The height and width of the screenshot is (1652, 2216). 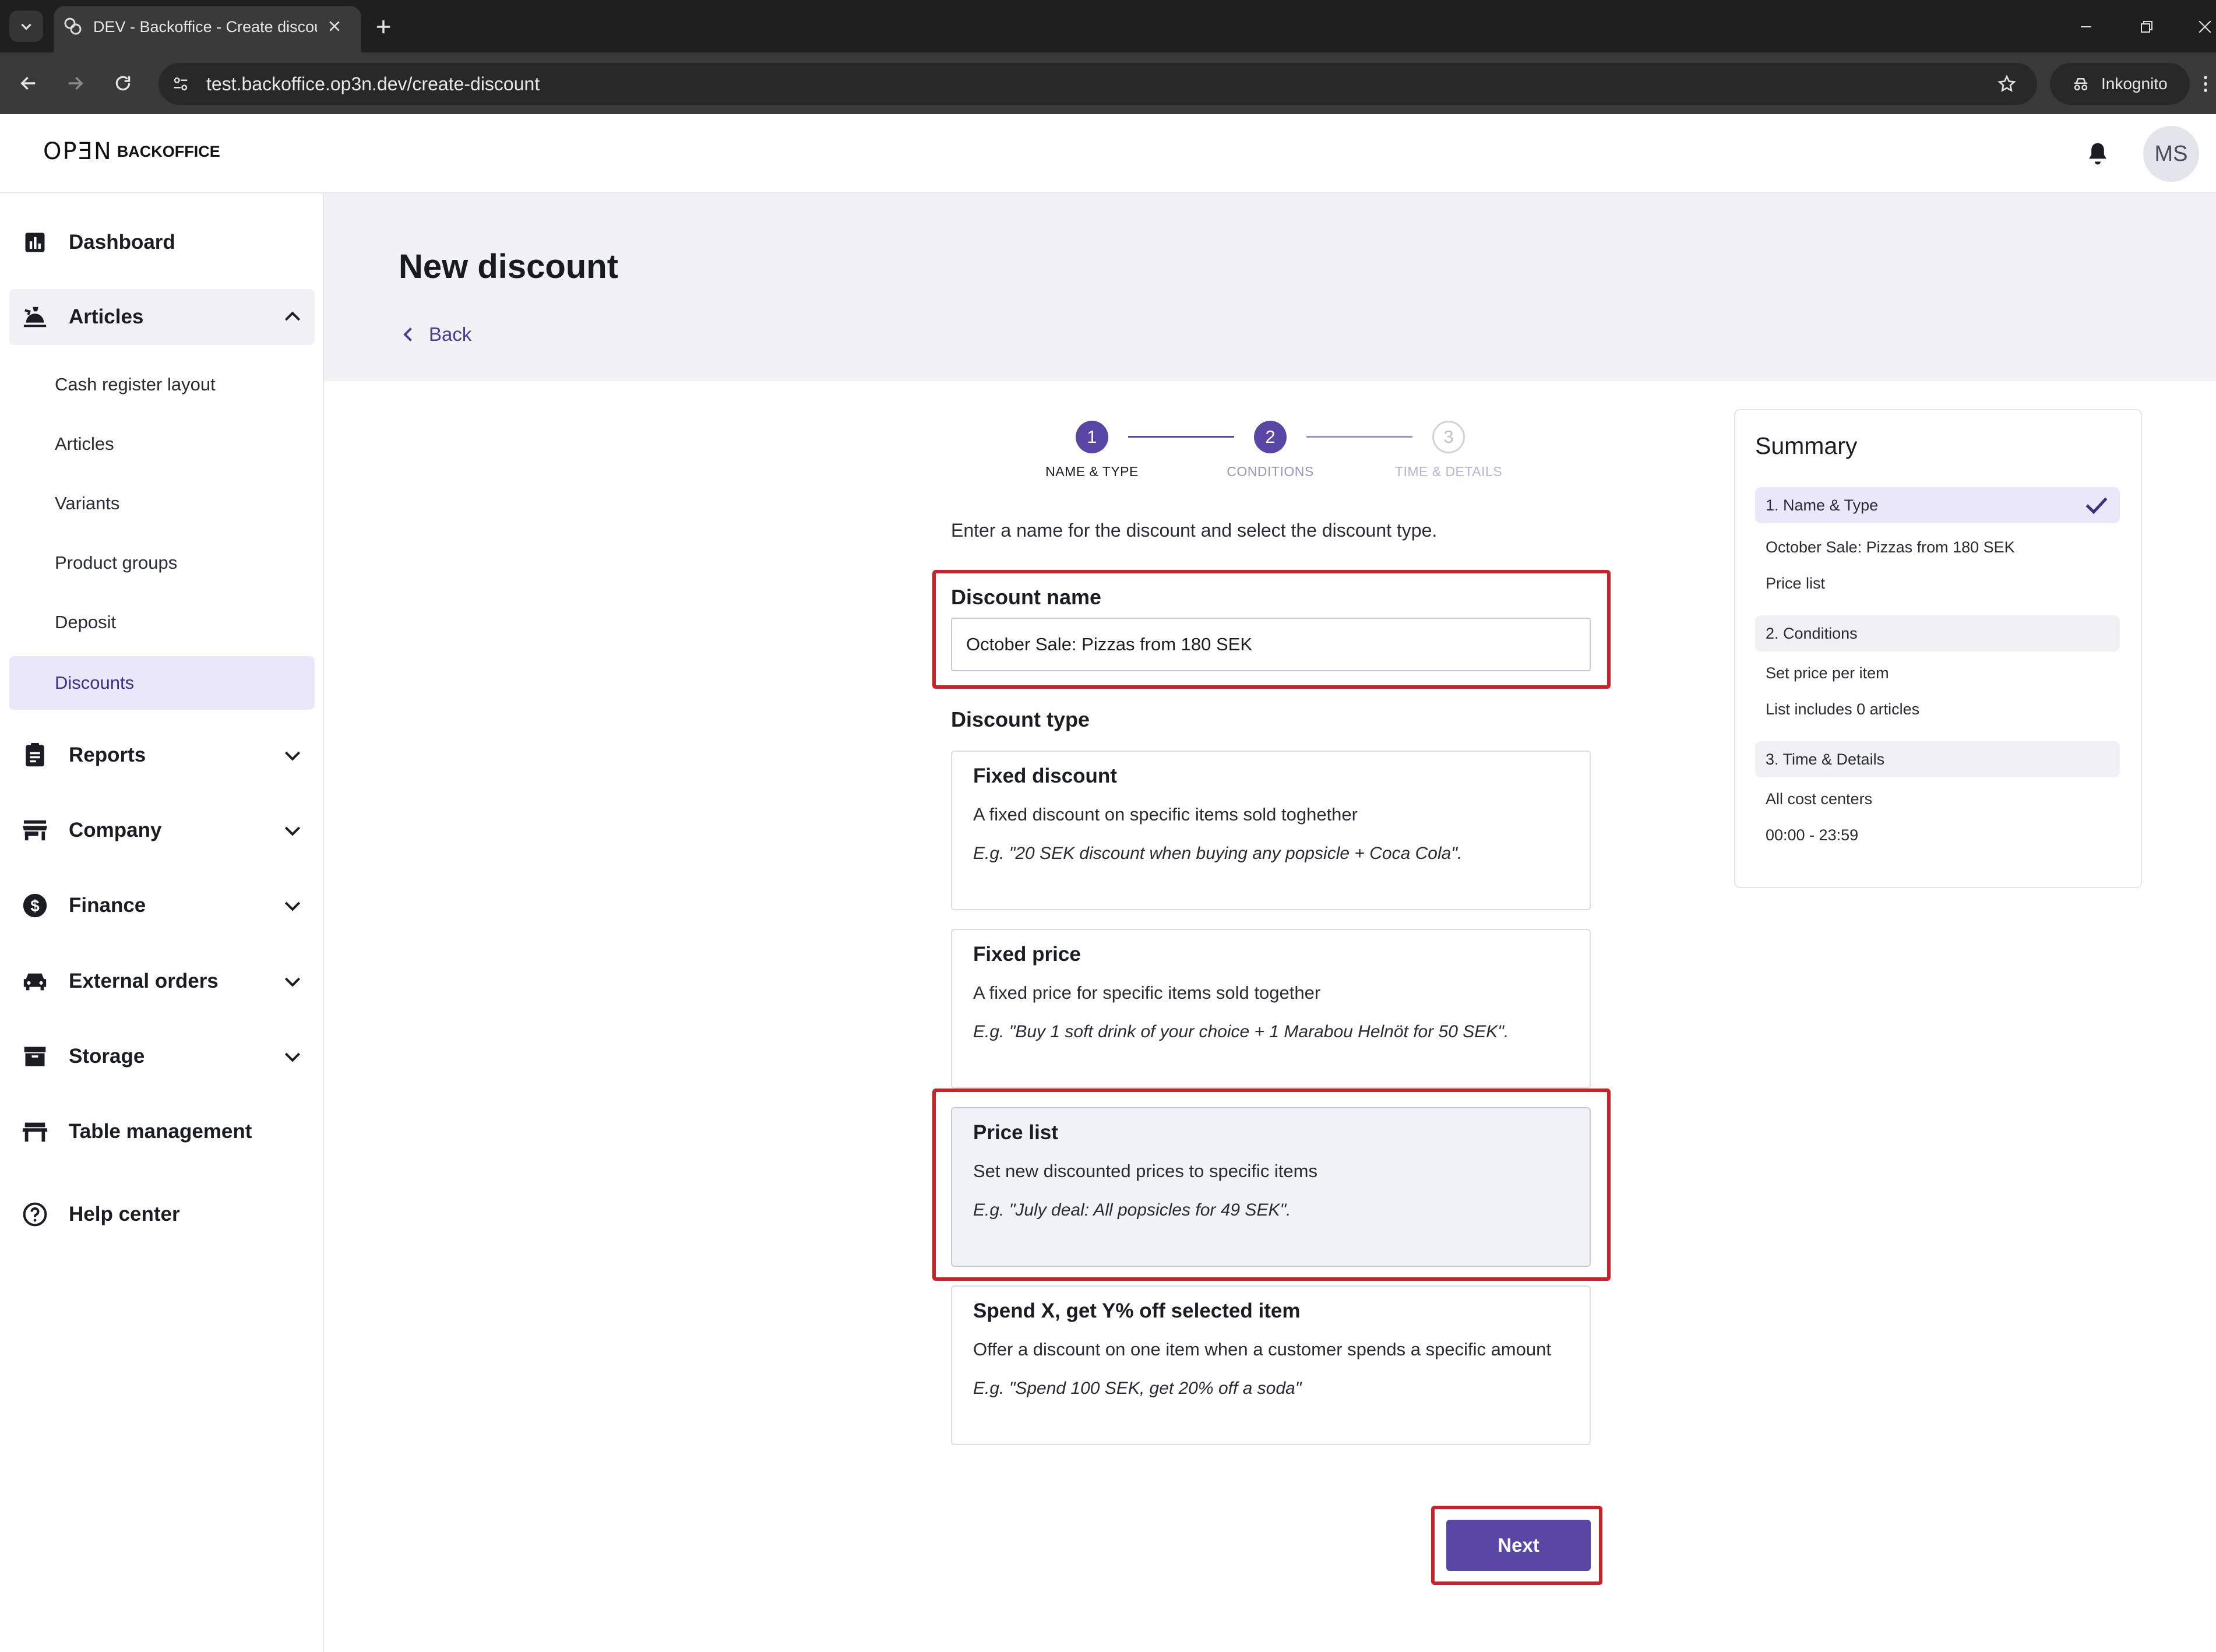 What do you see at coordinates (35, 242) in the screenshot?
I see `bar-chart-icon` at bounding box center [35, 242].